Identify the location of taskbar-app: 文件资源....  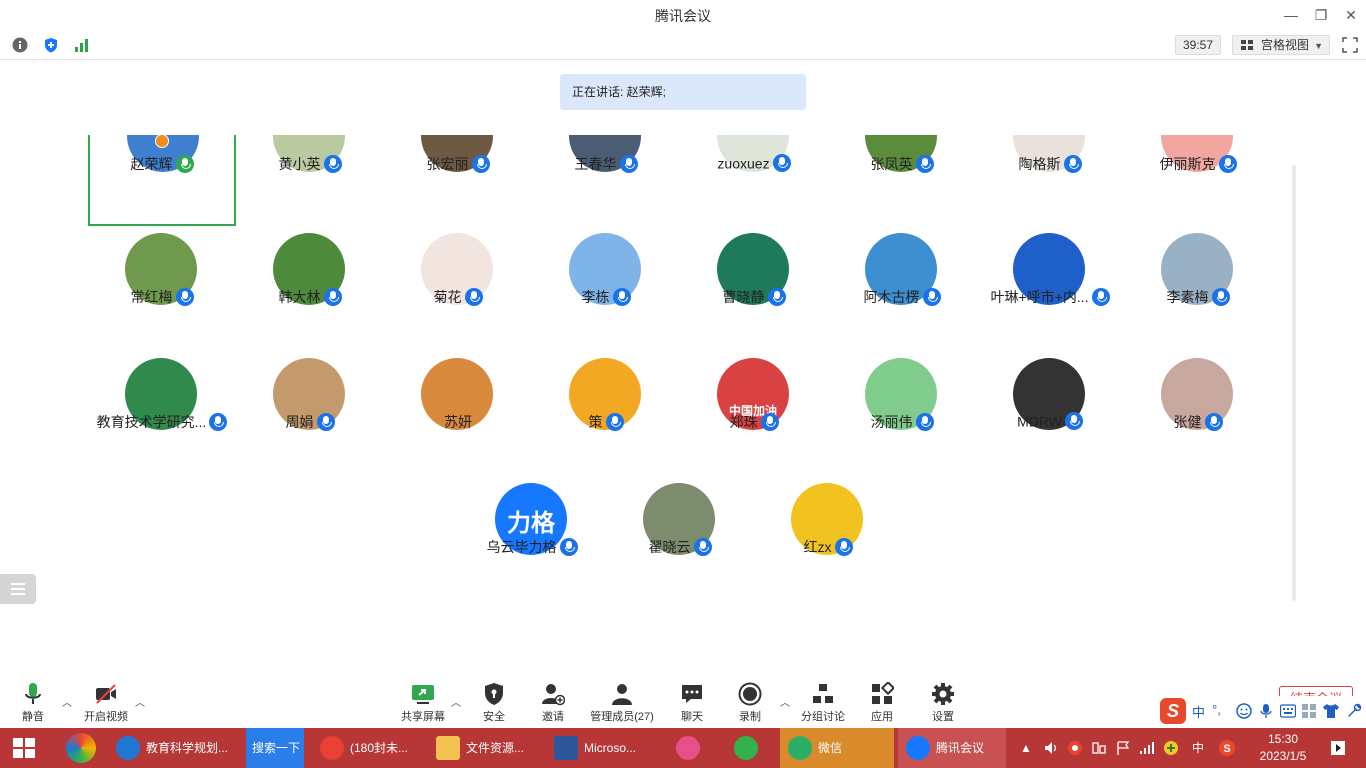
(484, 748).